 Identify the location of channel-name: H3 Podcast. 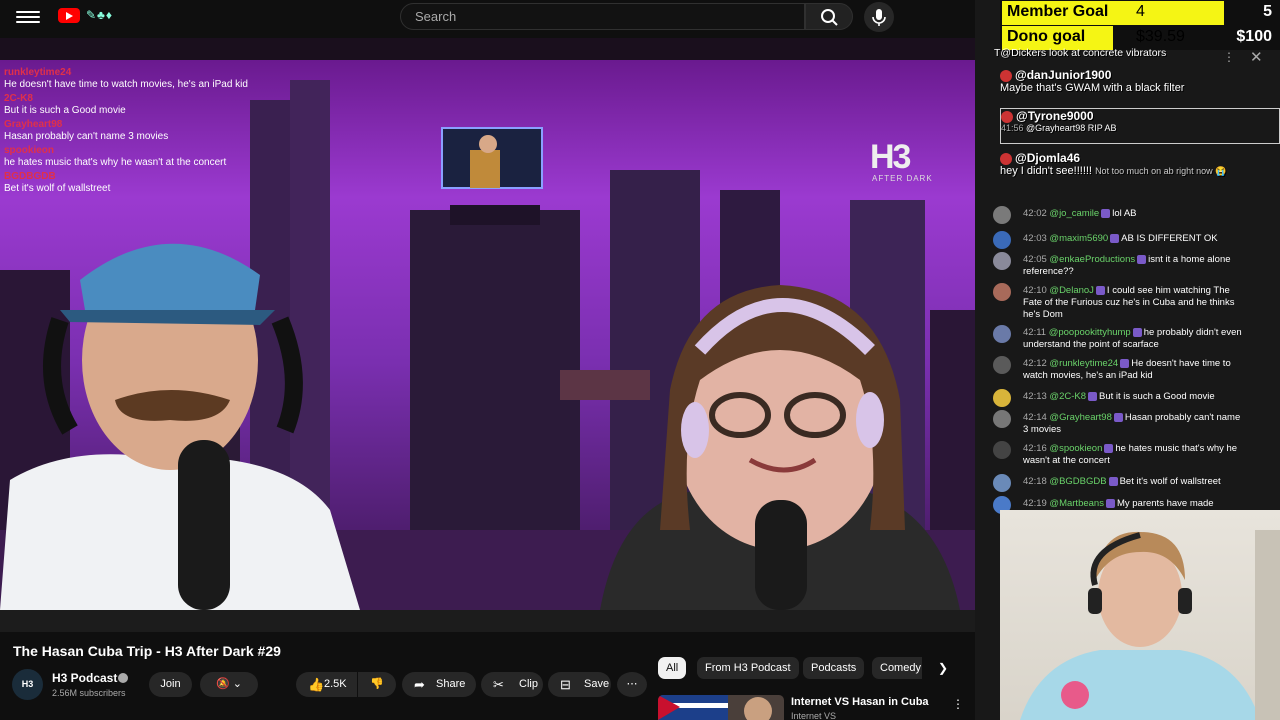
(84, 678).